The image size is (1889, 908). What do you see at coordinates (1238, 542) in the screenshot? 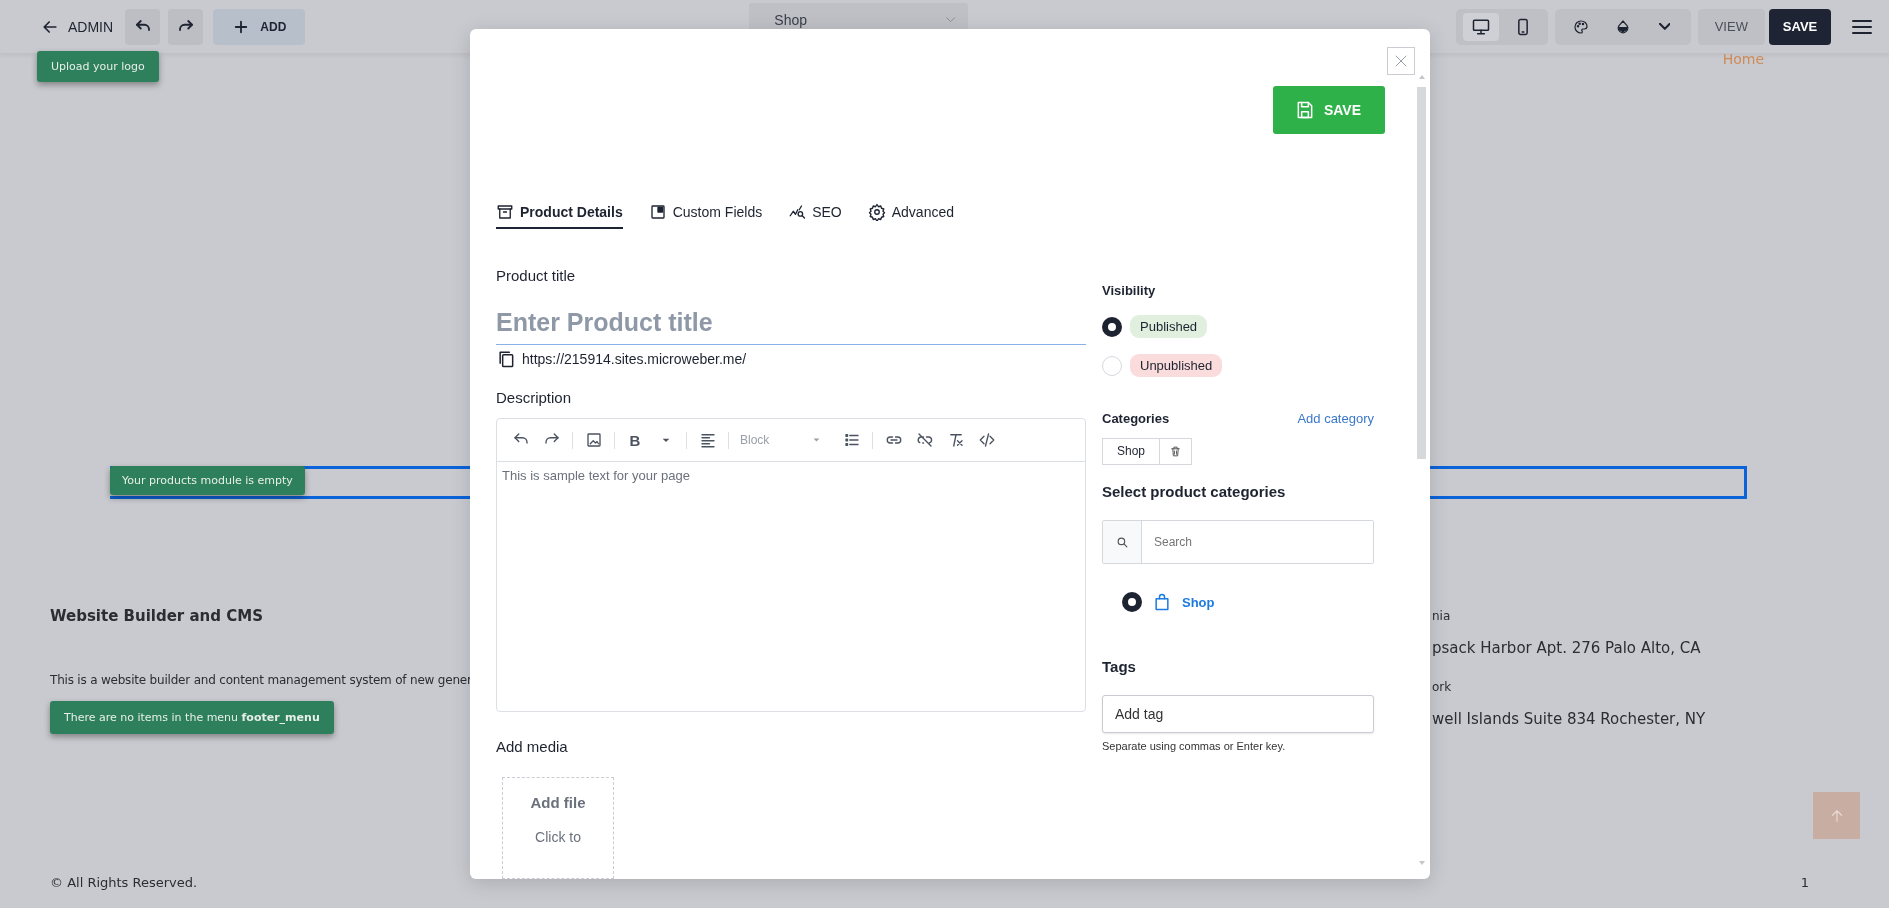
I see `search-field: Search` at bounding box center [1238, 542].